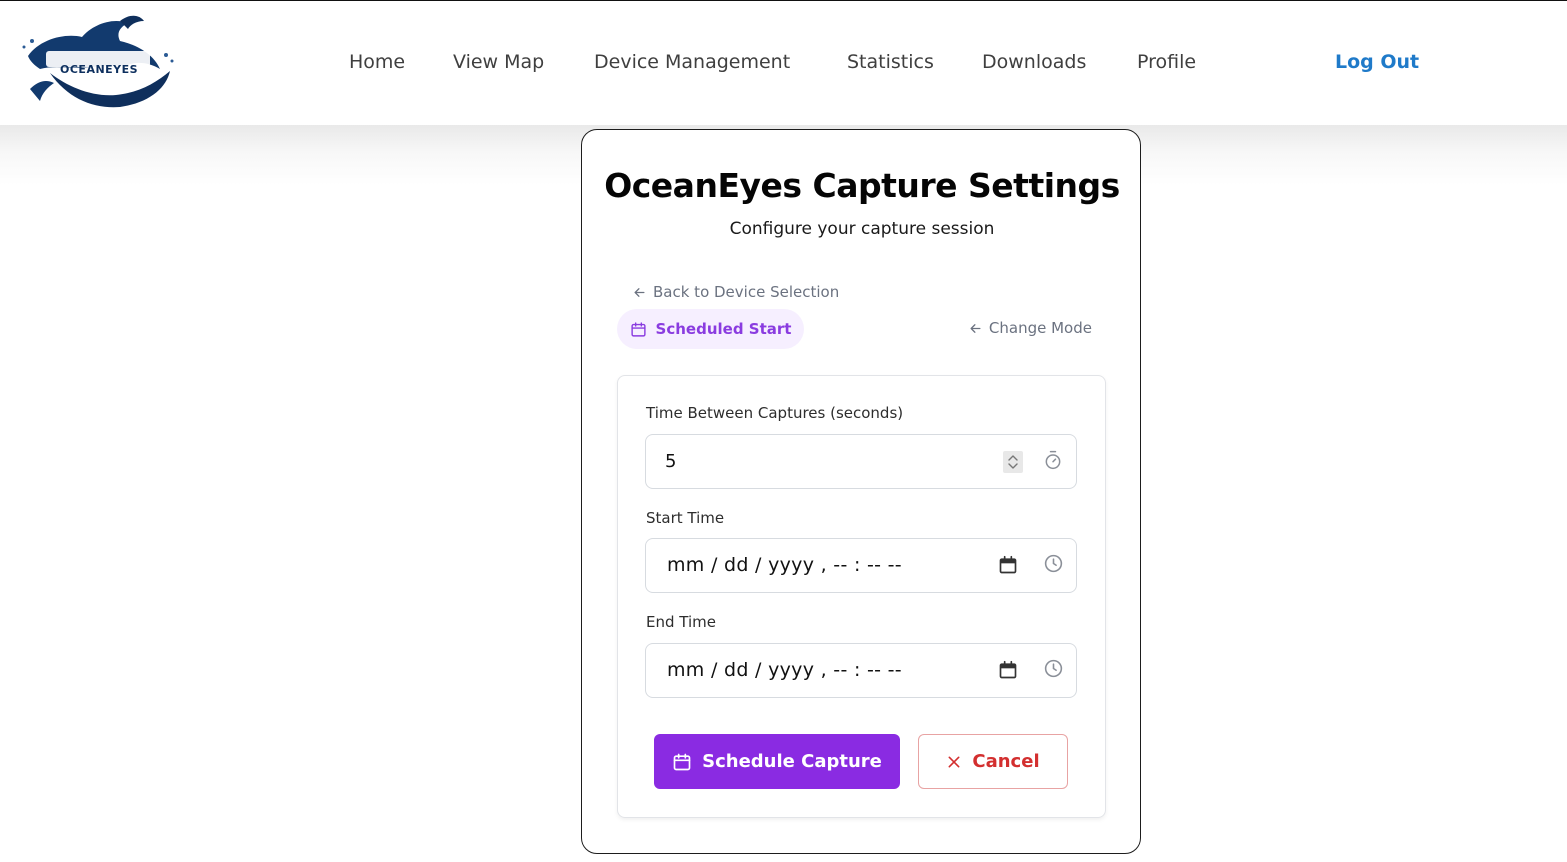 The image size is (1567, 862). What do you see at coordinates (792, 761) in the screenshot?
I see `schedule-capture-label: Schedule Capture` at bounding box center [792, 761].